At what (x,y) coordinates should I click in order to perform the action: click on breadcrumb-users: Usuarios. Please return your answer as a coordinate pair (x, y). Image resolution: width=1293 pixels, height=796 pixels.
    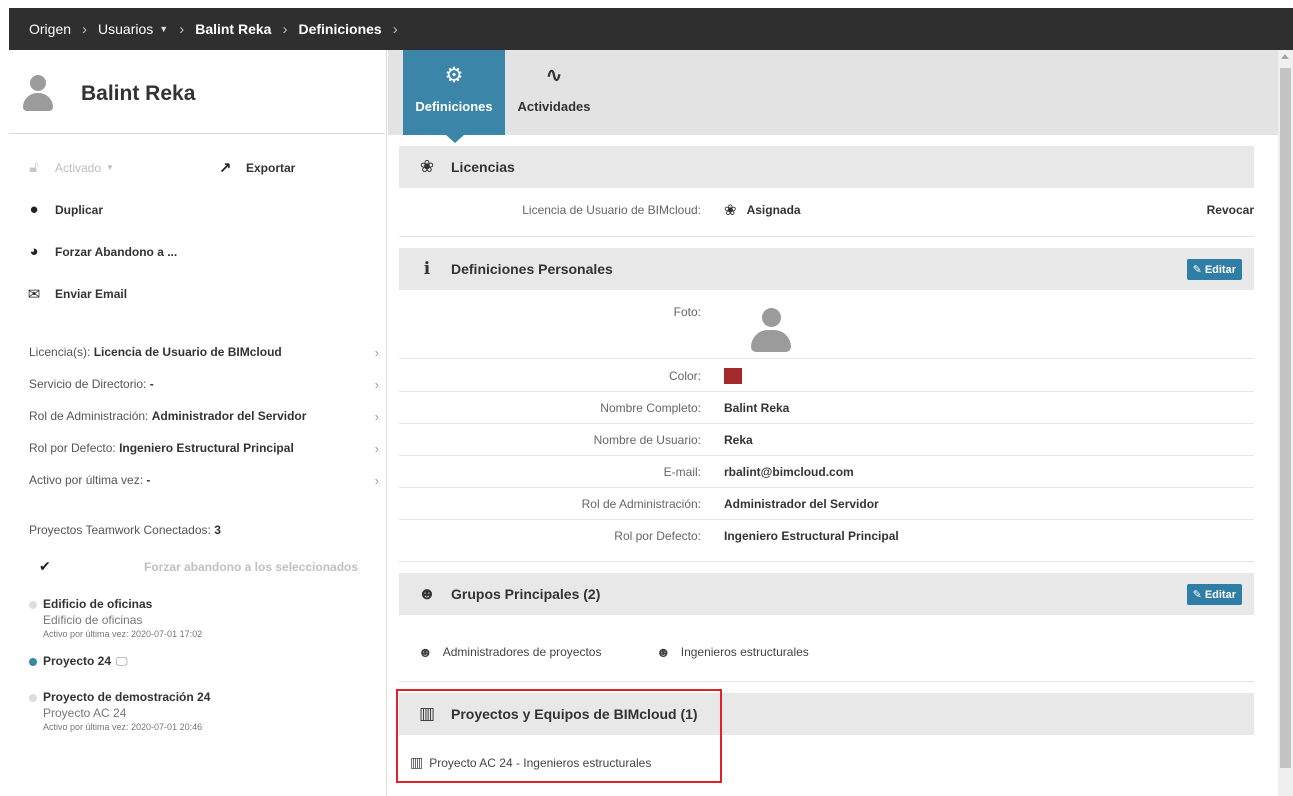
    Looking at the image, I should click on (125, 29).